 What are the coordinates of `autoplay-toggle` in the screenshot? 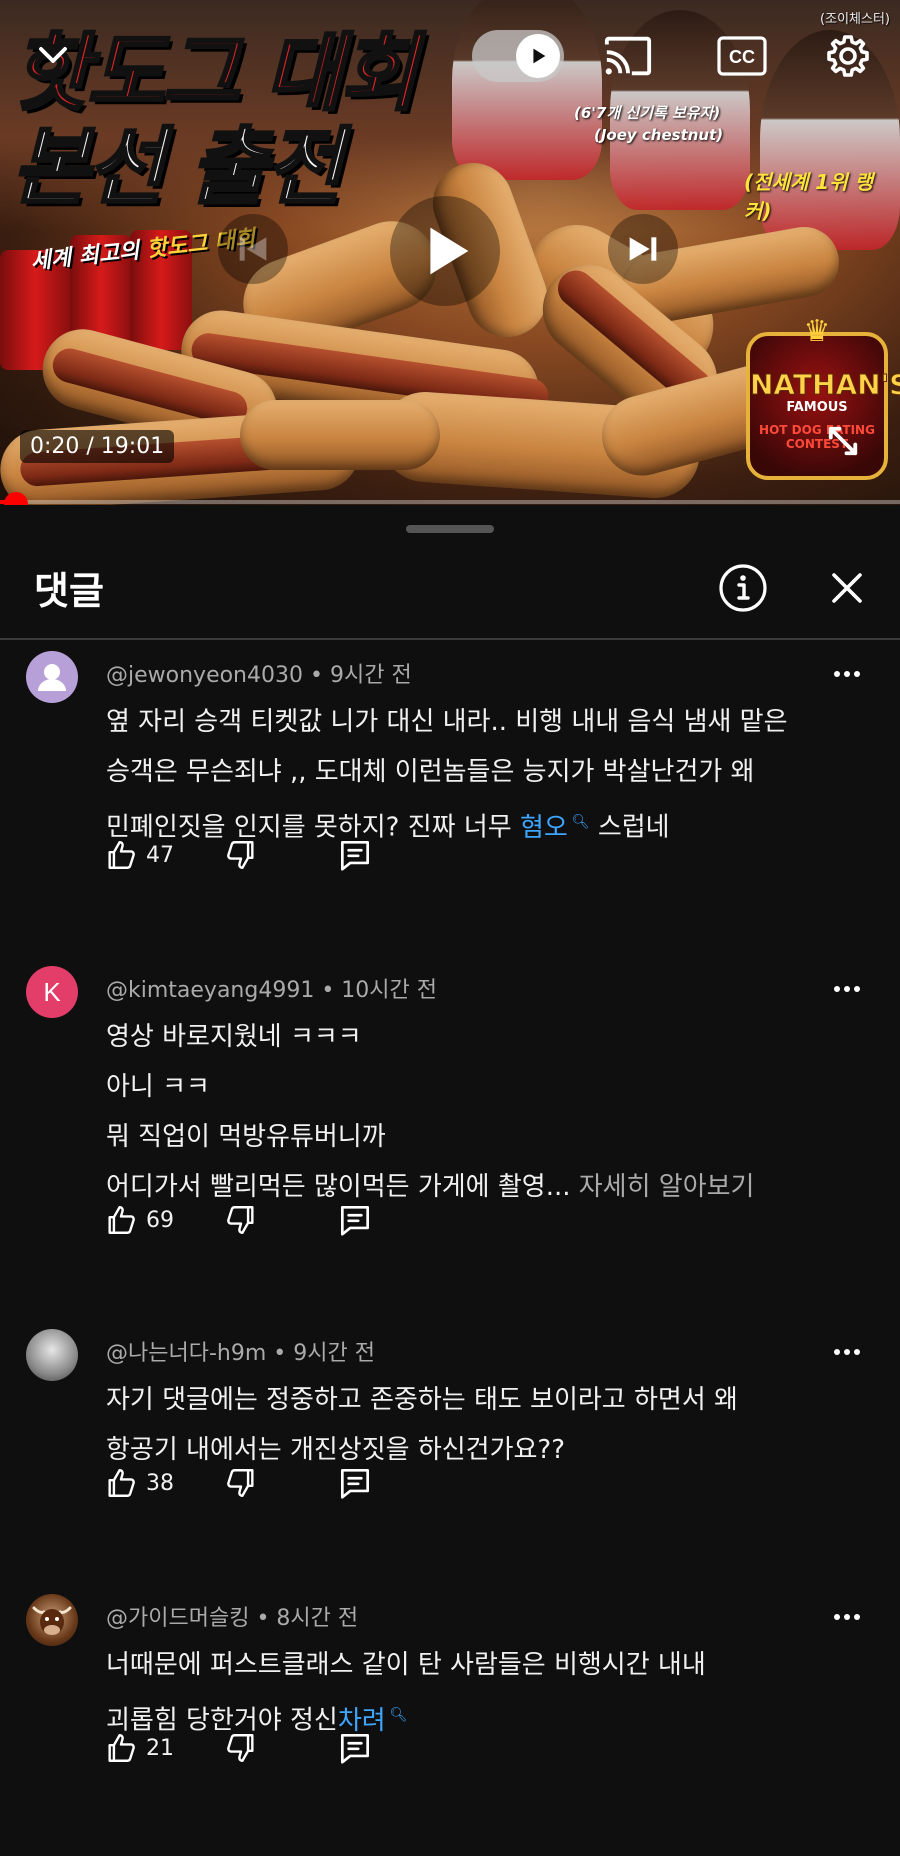 It's located at (518, 56).